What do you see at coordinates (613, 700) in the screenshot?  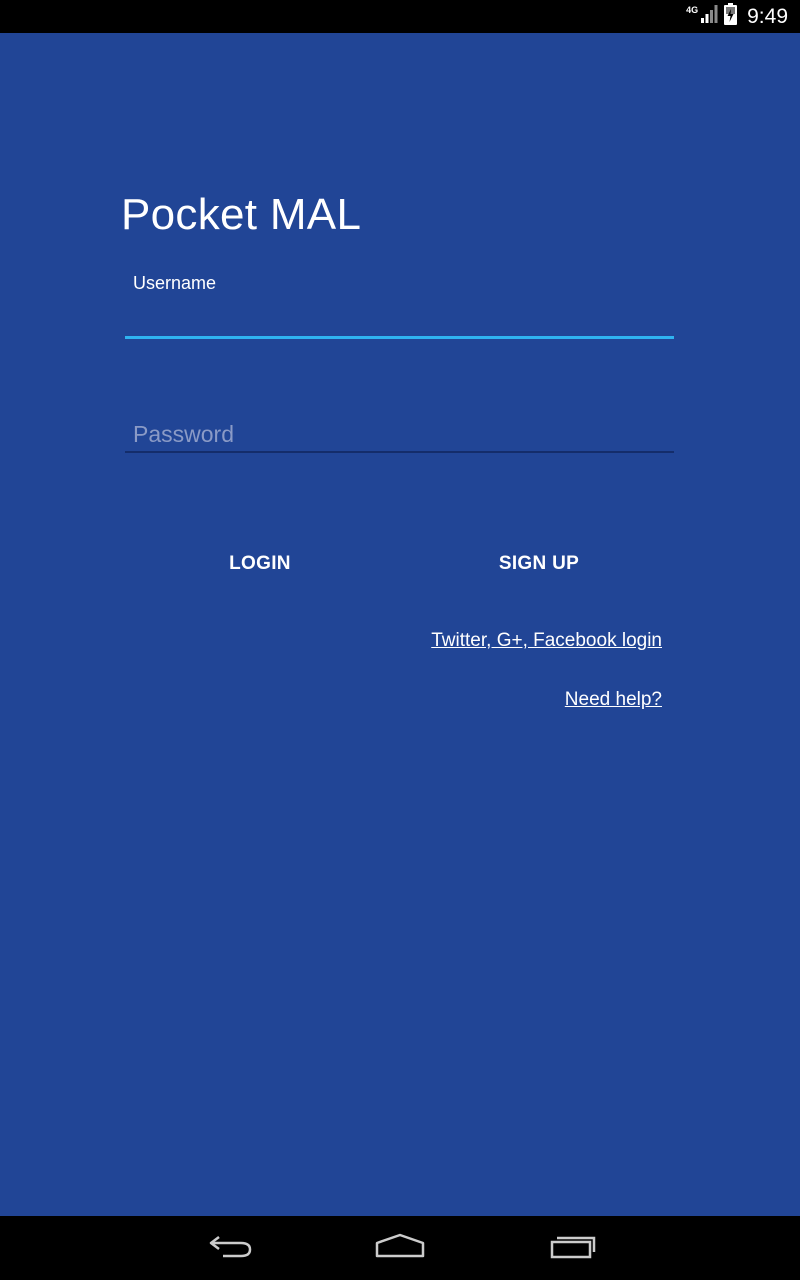 I see `help-link: Need help?` at bounding box center [613, 700].